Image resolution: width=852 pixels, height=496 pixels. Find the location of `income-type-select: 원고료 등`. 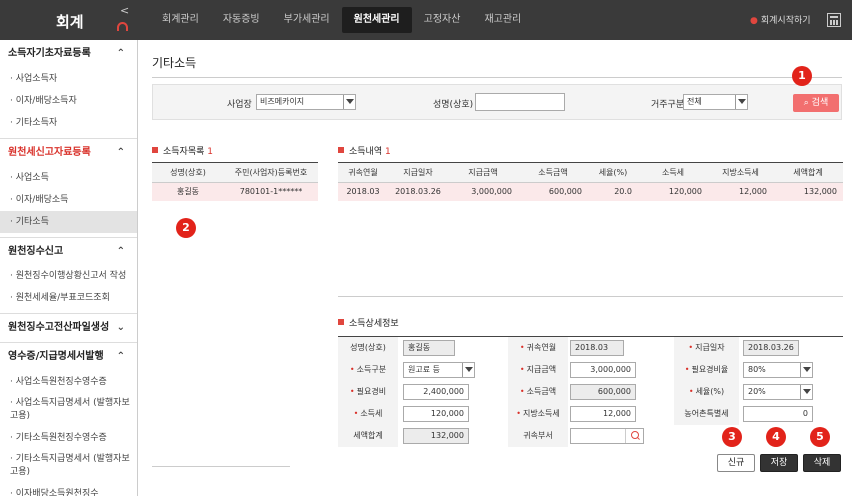

income-type-select: 원고료 등 is located at coordinates (439, 370).